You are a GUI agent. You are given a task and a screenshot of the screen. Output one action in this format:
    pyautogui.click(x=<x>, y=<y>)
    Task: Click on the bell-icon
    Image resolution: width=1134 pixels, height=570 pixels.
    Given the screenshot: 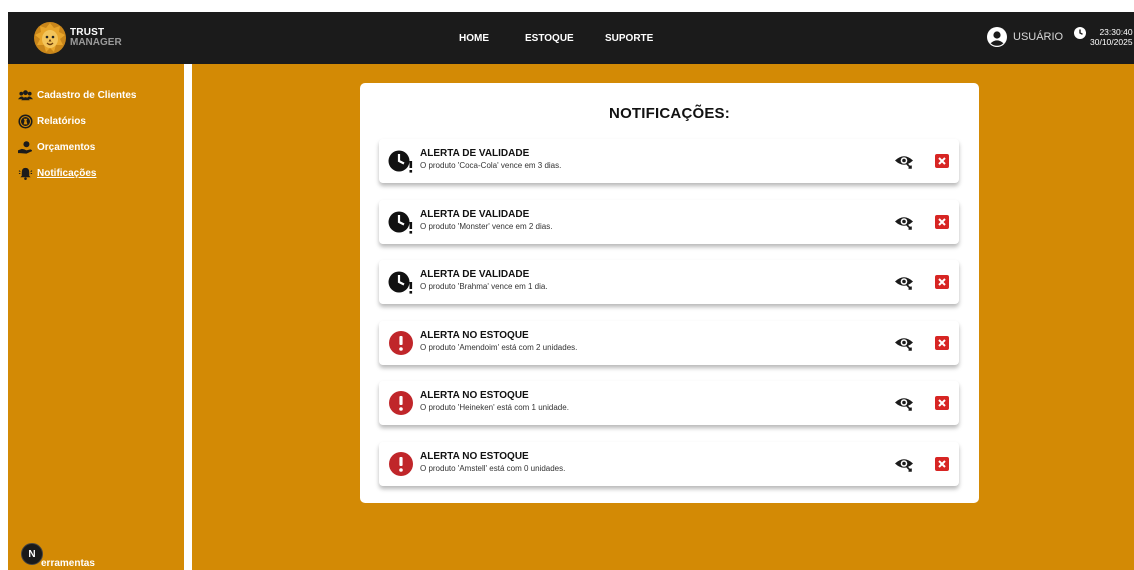 What is the action you would take?
    pyautogui.click(x=25, y=173)
    